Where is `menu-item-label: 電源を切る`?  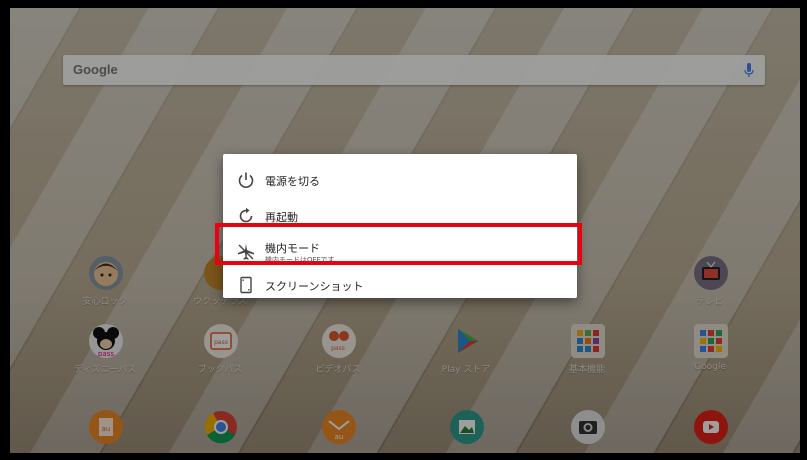 menu-item-label: 電源を切る is located at coordinates (292, 181).